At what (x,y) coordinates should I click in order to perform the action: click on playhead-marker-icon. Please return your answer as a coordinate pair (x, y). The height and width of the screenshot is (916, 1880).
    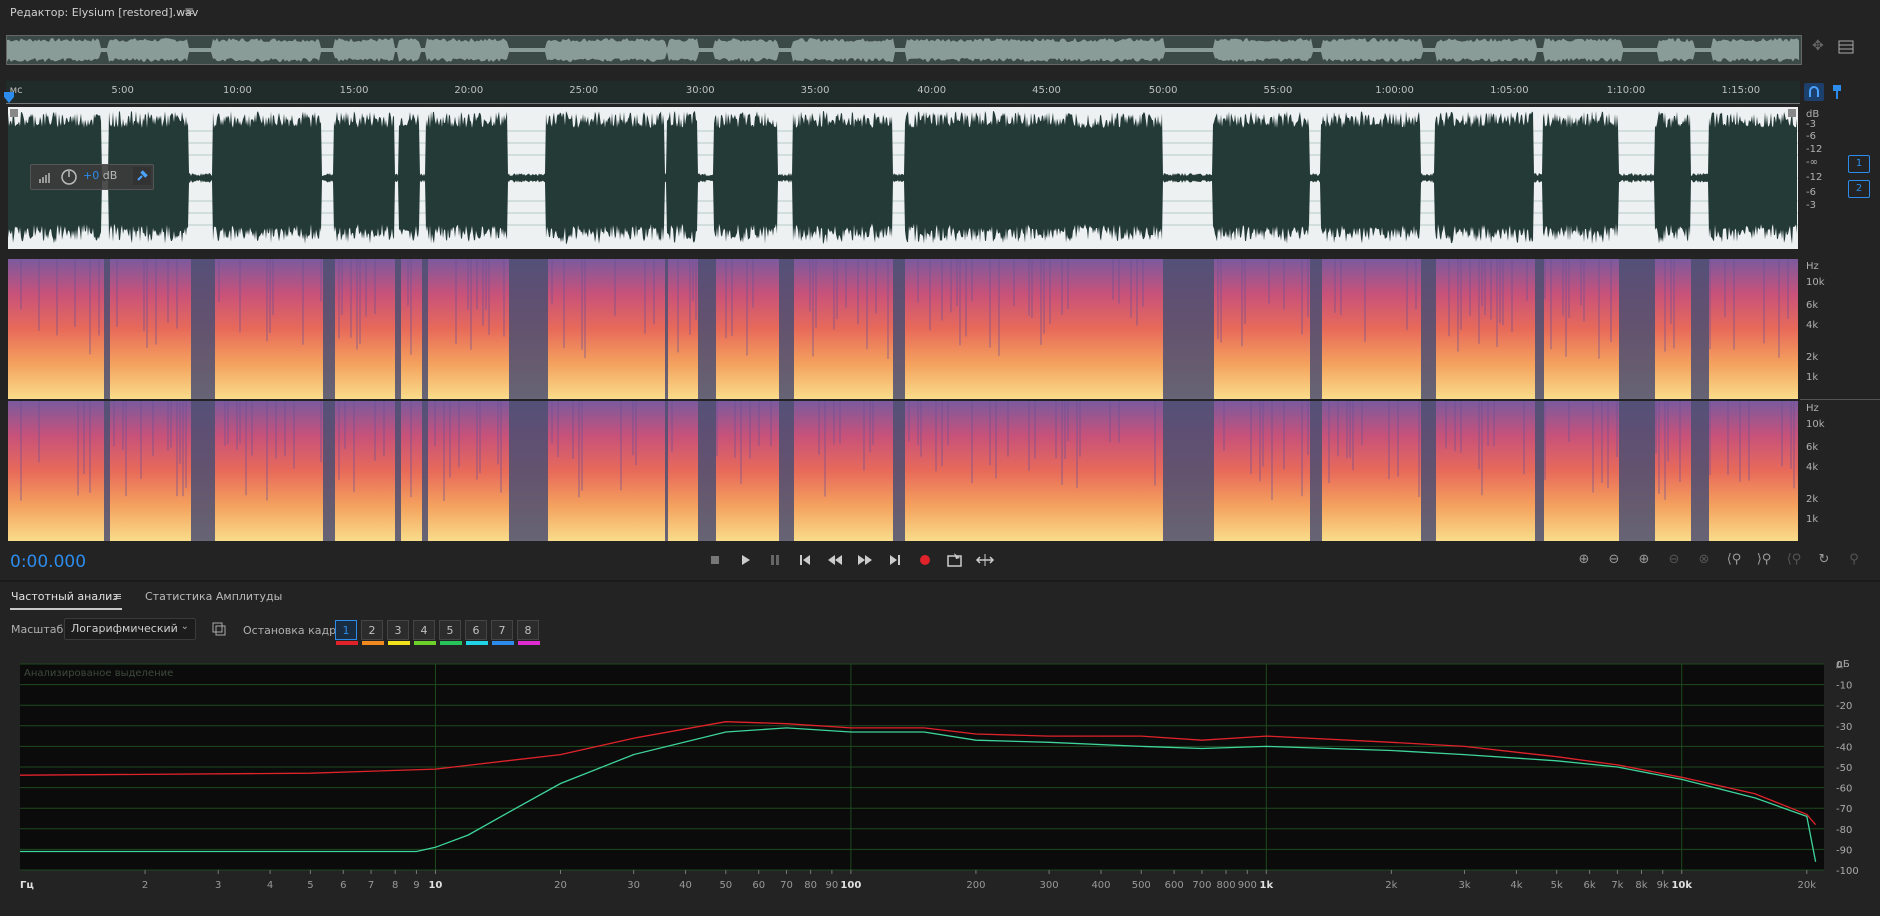
    Looking at the image, I should click on (9, 98).